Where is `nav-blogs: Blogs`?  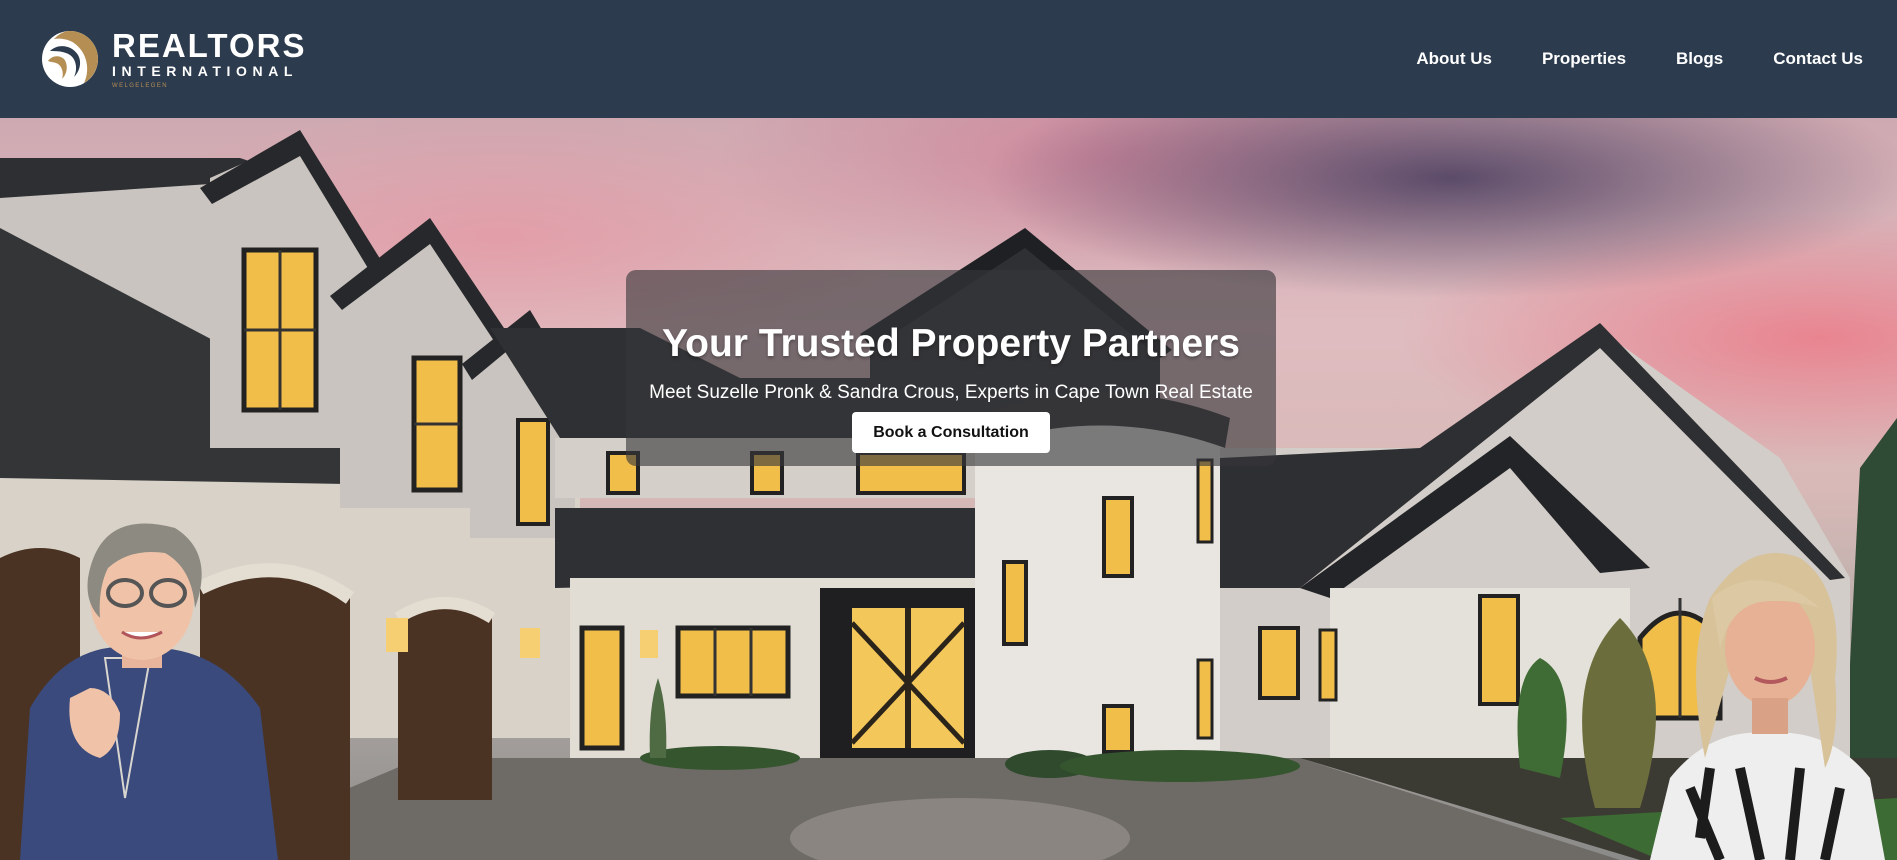
nav-blogs: Blogs is located at coordinates (1699, 59).